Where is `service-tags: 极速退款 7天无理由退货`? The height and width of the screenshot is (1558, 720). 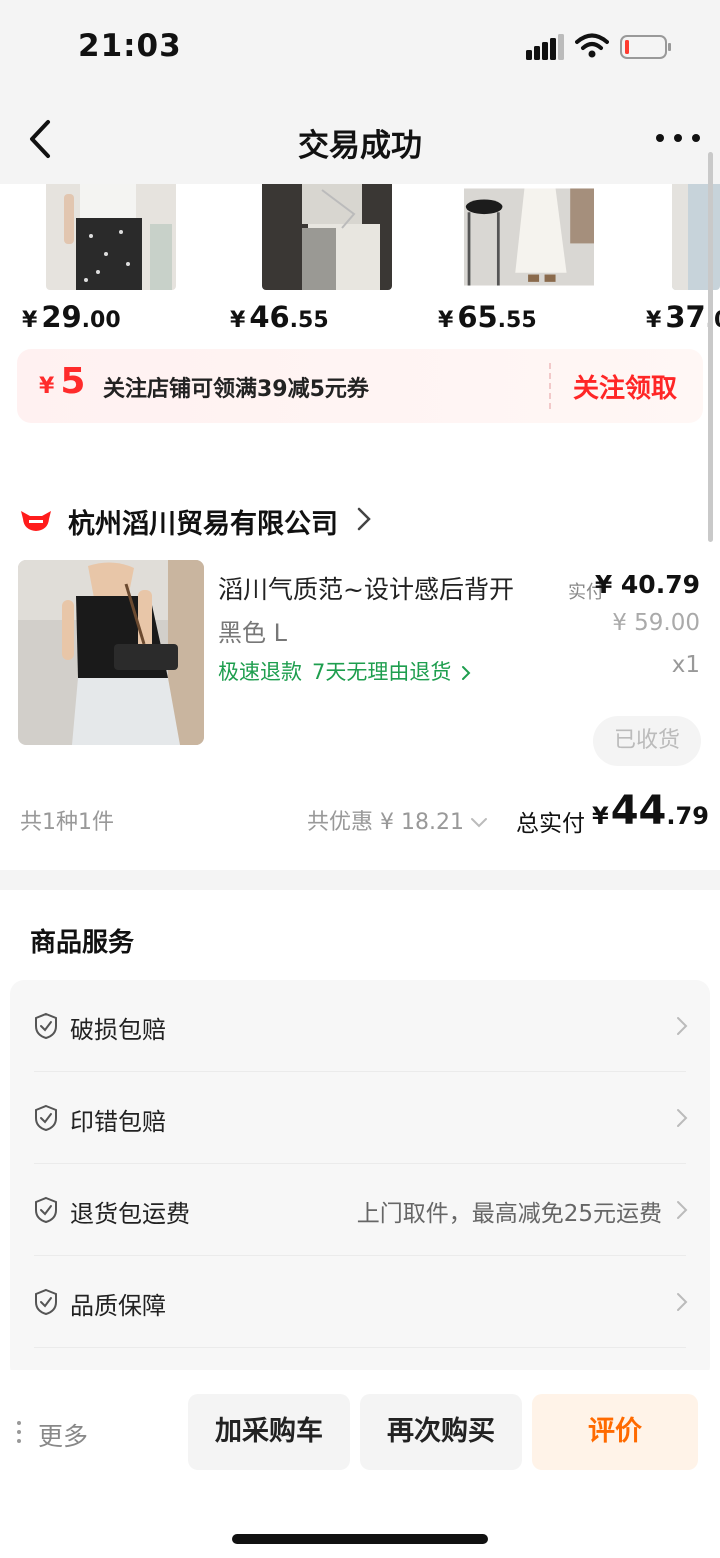
service-tags: 极速退款 7天无理由退货 is located at coordinates (344, 671).